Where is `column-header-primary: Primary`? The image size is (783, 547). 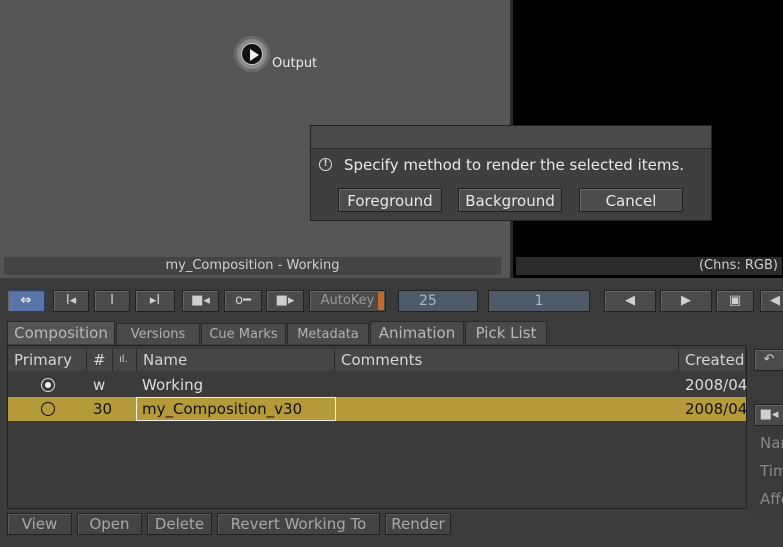
column-header-primary: Primary is located at coordinates (47, 360).